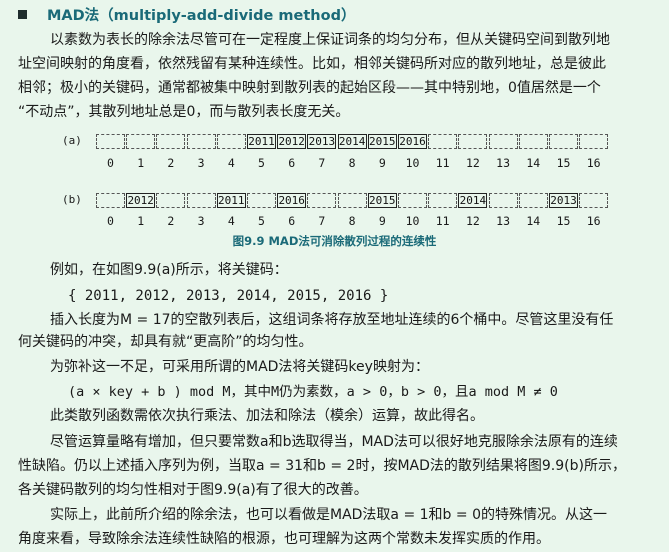 The width and height of the screenshot is (669, 552). I want to click on index-row-b: 0 1 2 3 4 5 6 7 8 9 10 11 12 13 14 15 16, so click(334, 223).